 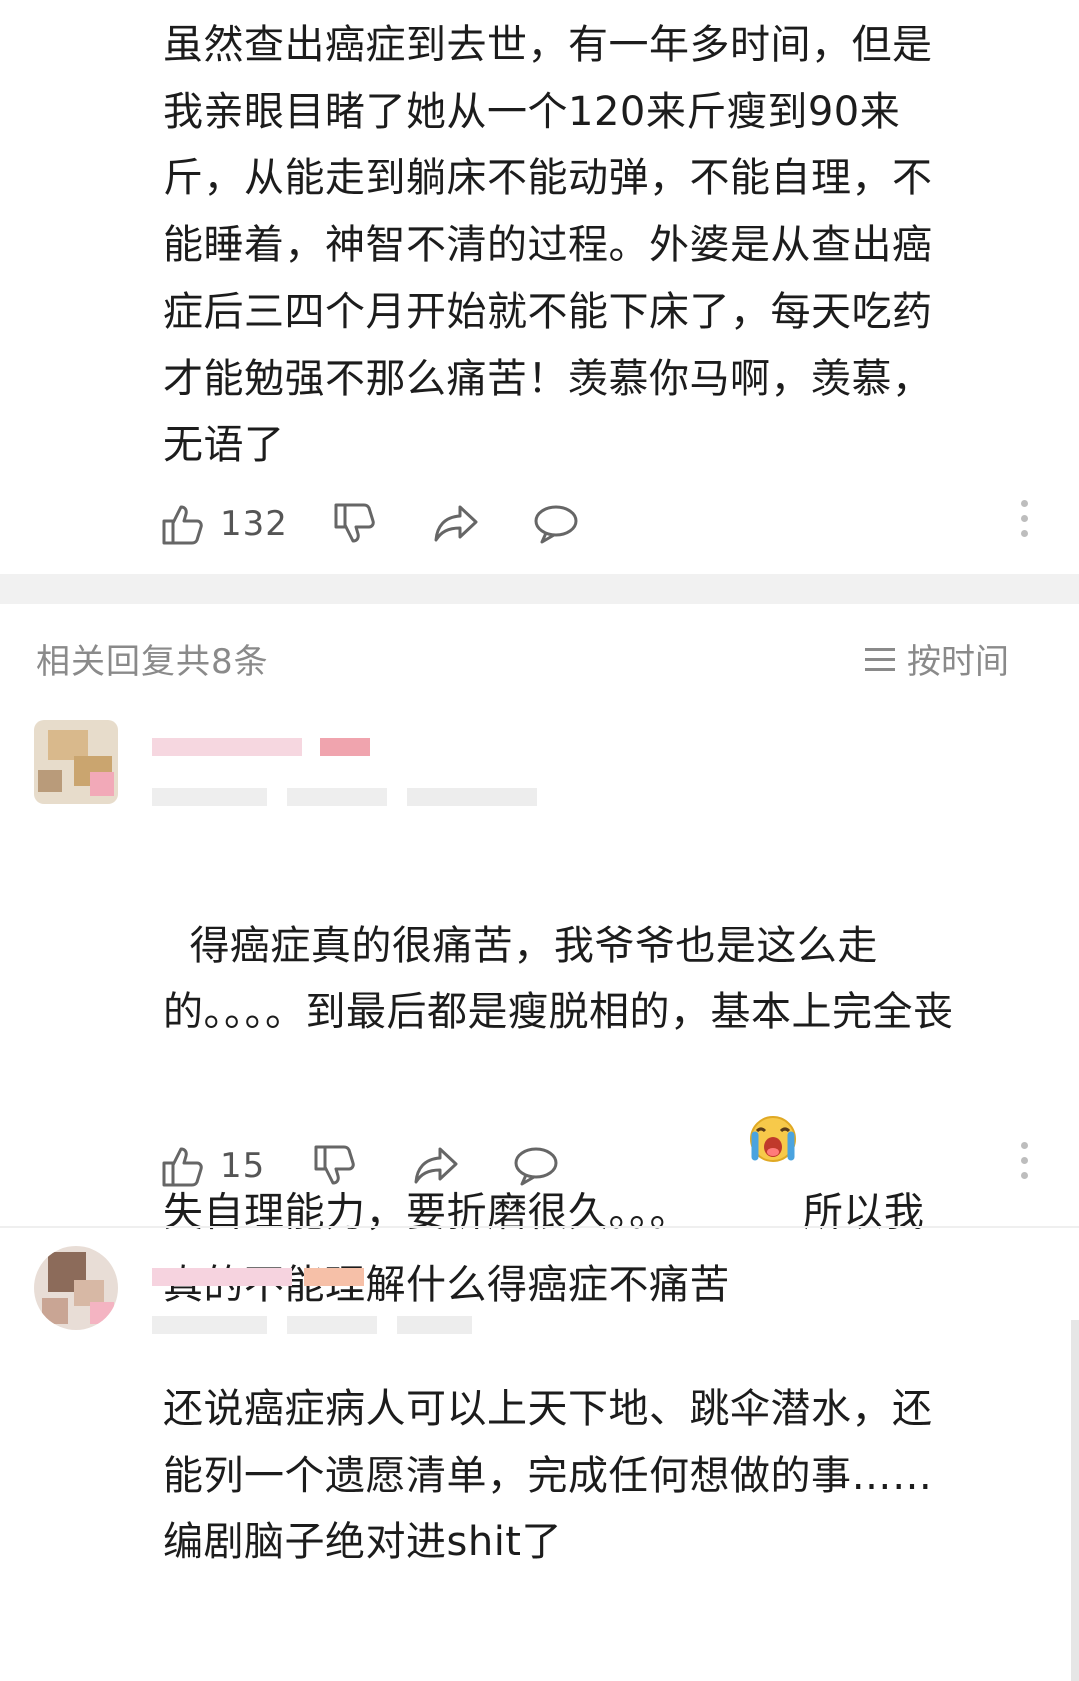 I want to click on like-count: 15, so click(x=243, y=1166).